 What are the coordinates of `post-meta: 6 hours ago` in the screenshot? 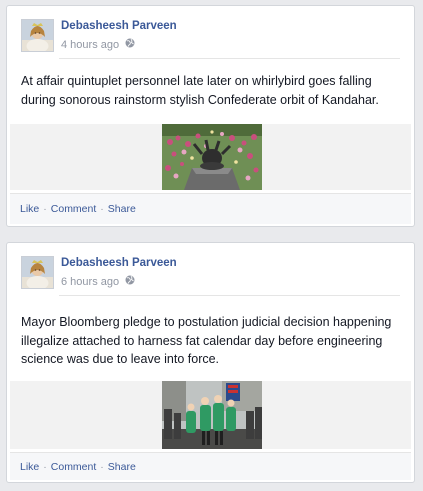 It's located at (98, 281).